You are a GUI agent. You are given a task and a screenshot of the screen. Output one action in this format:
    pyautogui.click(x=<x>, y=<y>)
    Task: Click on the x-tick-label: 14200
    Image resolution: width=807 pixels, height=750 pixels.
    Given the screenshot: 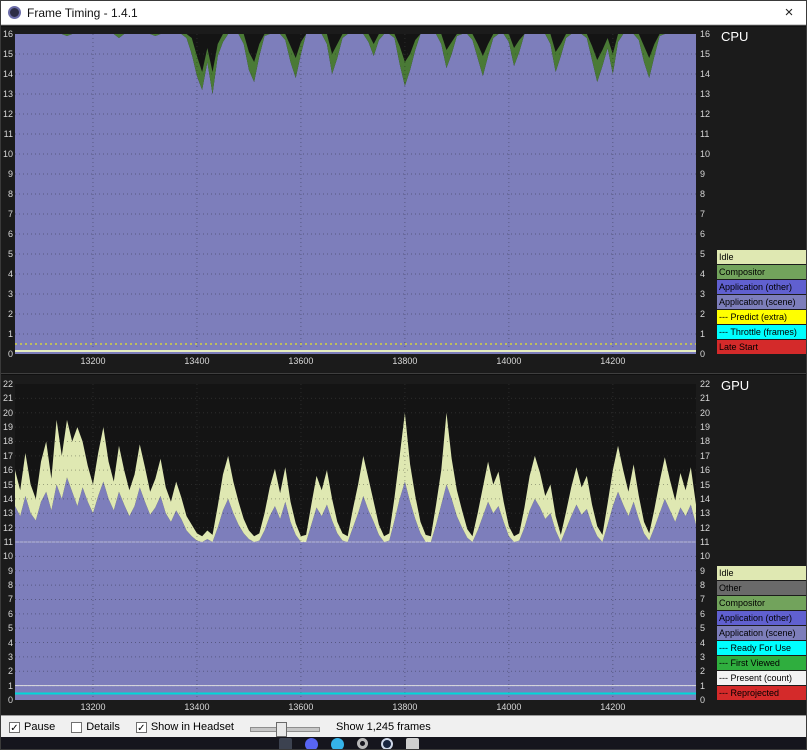 What is the action you would take?
    pyautogui.click(x=613, y=707)
    